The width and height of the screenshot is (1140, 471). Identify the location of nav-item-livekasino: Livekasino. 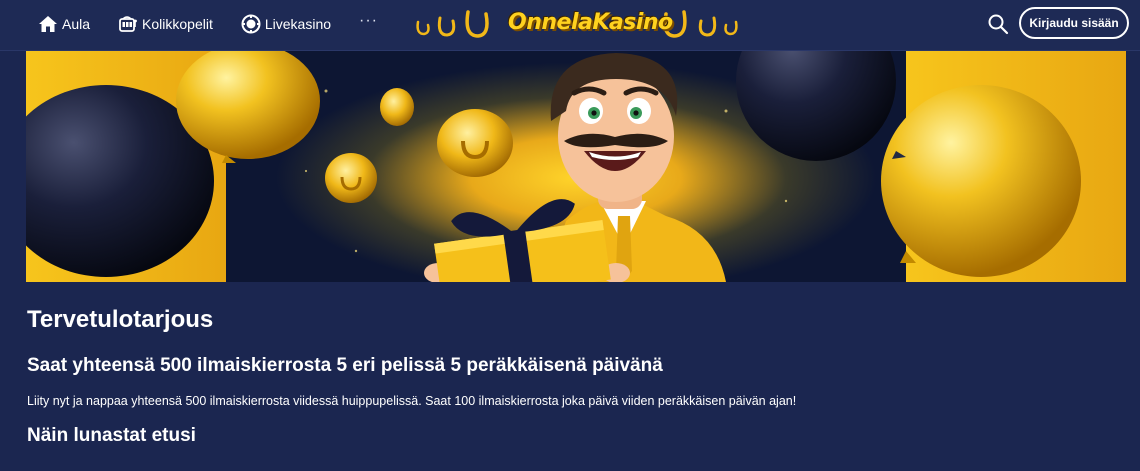
(286, 24).